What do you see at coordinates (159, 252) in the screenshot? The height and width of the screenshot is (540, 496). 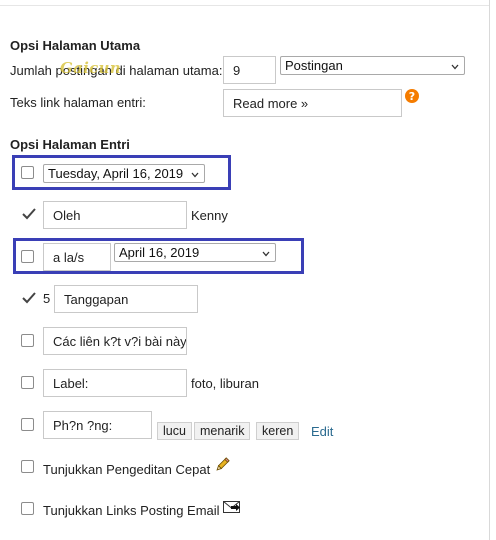 I see `timestamp-format-select-value: April 16, 2019` at bounding box center [159, 252].